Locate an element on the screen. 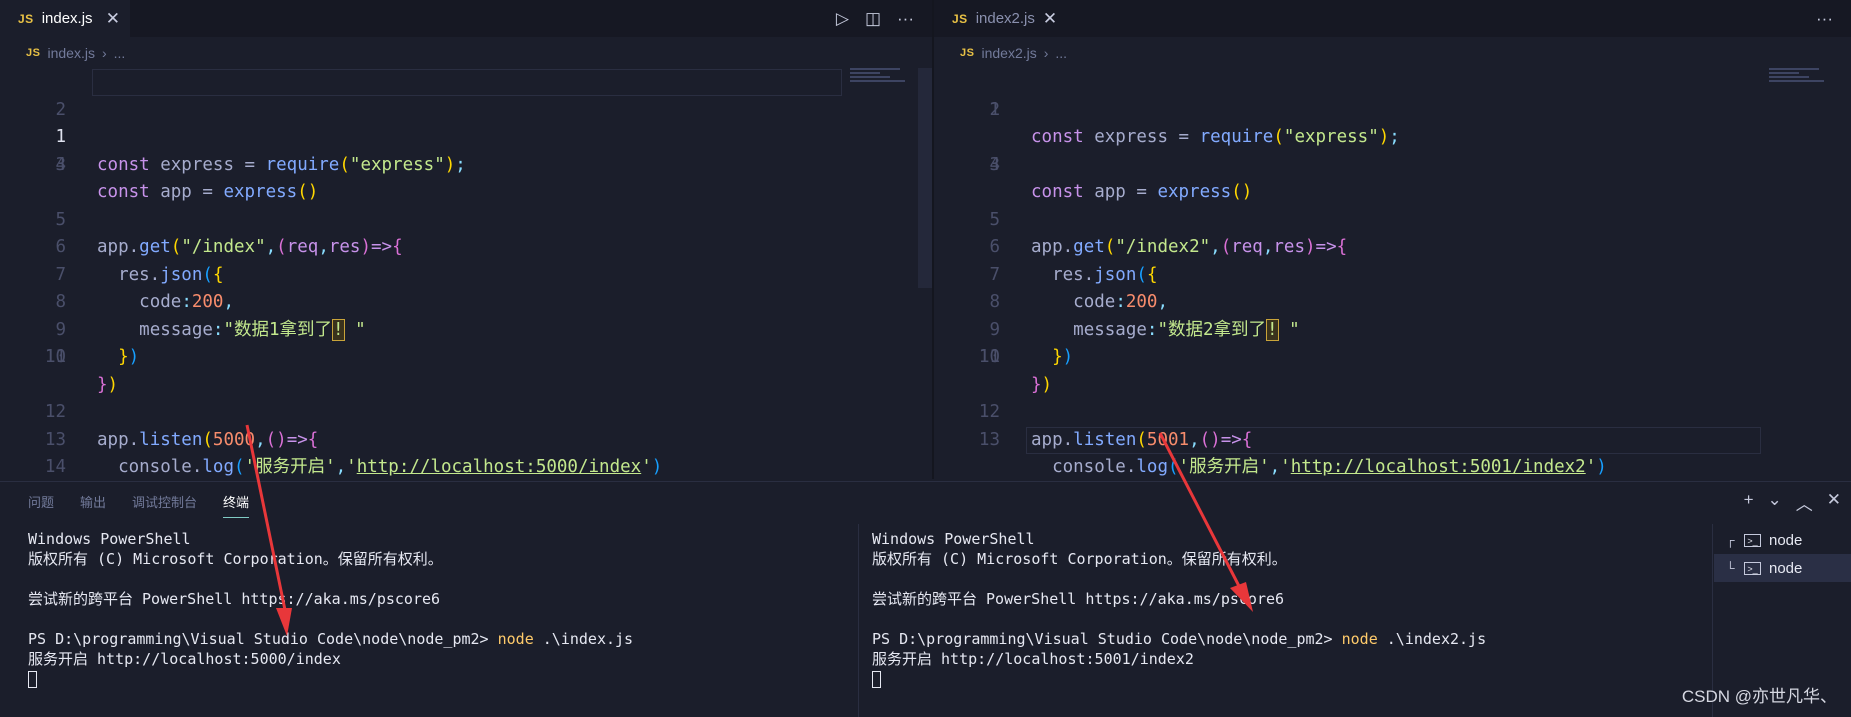 The height and width of the screenshot is (717, 1851). terminal-list: ┌ >_ node └ >_ node is located at coordinates (1782, 554).